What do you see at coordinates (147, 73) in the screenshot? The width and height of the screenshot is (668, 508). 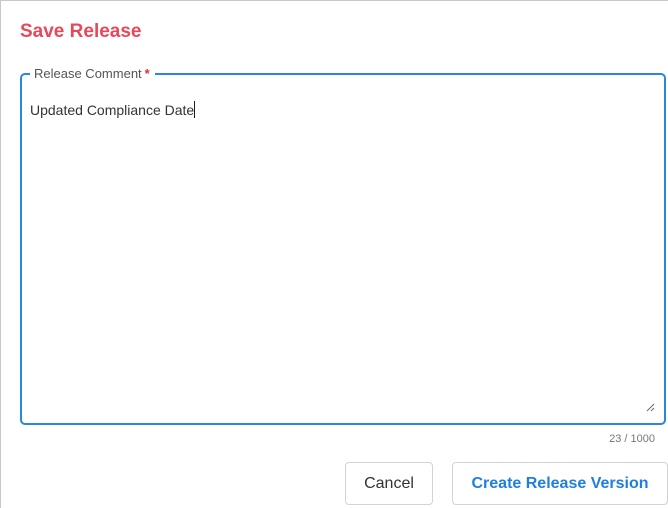 I see `required-marker: *` at bounding box center [147, 73].